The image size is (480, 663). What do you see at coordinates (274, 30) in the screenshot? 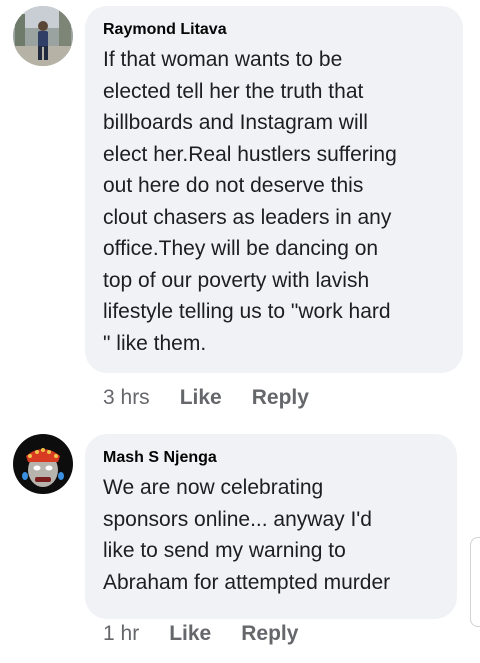
I see `comment-author: Raymond Litava` at bounding box center [274, 30].